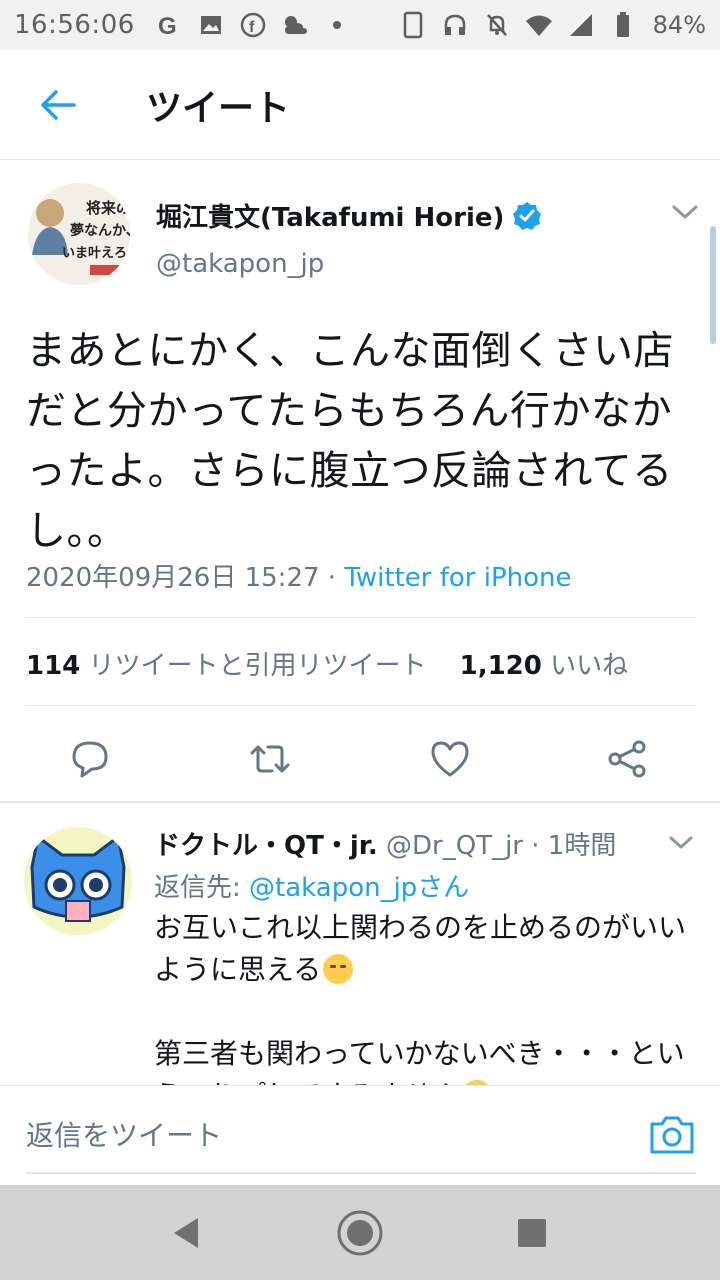  What do you see at coordinates (574, 846) in the screenshot?
I see `reply-time: · 1時間` at bounding box center [574, 846].